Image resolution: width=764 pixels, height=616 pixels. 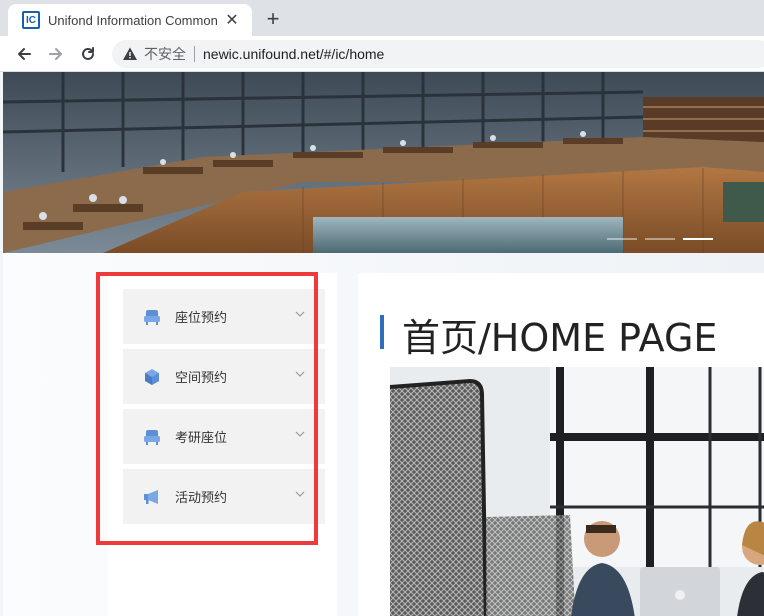 I want to click on carousel-indicators, so click(x=660, y=239).